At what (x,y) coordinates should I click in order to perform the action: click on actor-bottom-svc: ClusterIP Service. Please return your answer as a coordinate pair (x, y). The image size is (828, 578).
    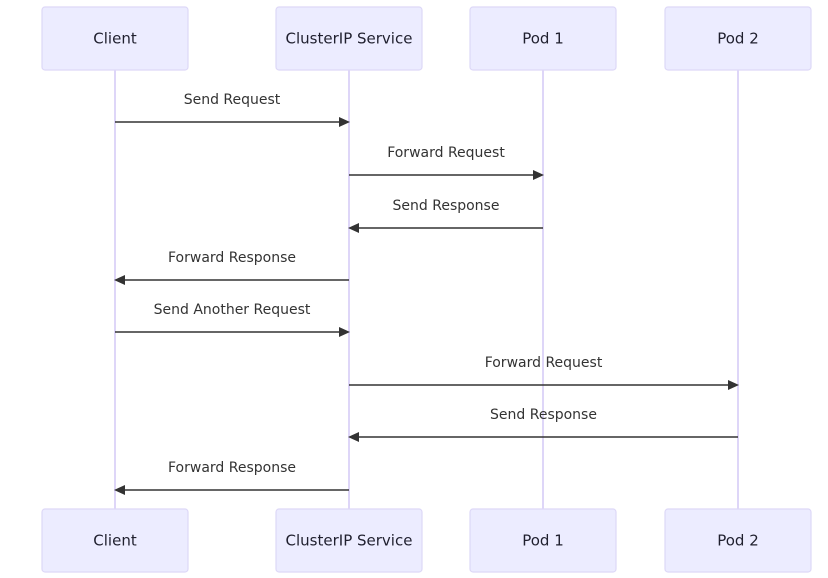
    Looking at the image, I should click on (349, 540).